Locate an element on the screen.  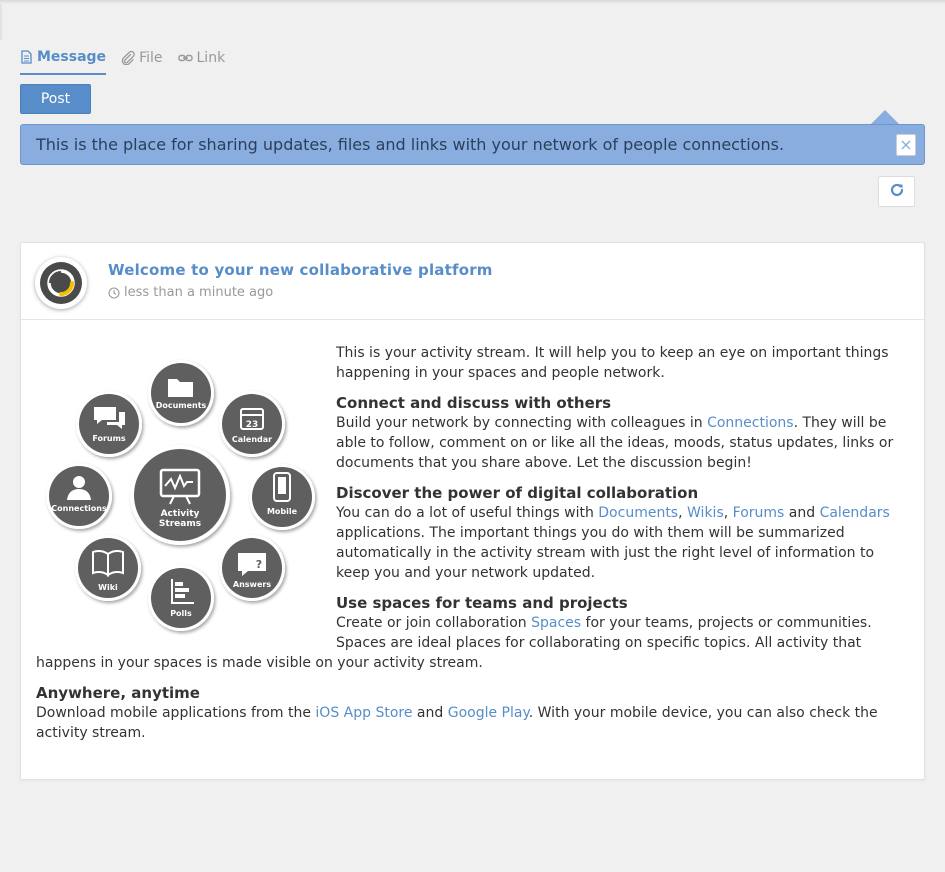
feature-node-forums: Forums is located at coordinates (109, 424).